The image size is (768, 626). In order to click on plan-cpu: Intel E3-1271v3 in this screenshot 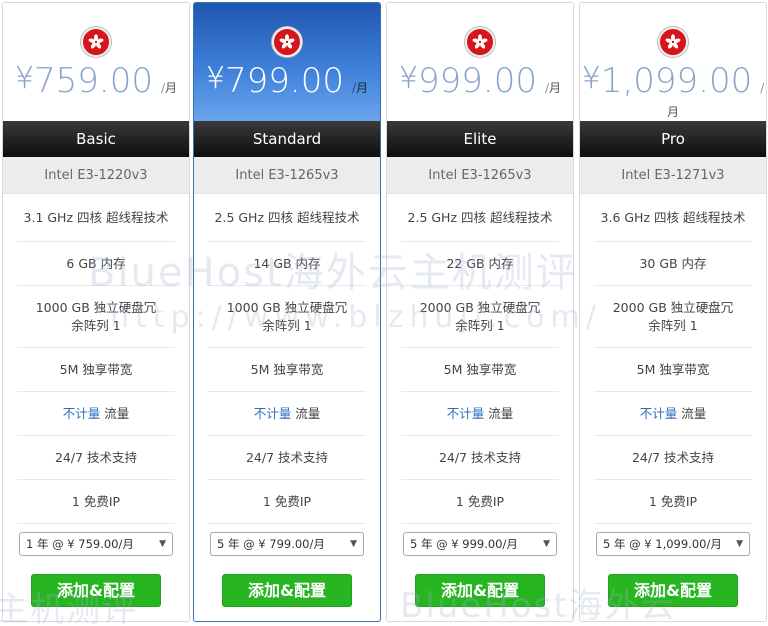, I will do `click(673, 175)`.